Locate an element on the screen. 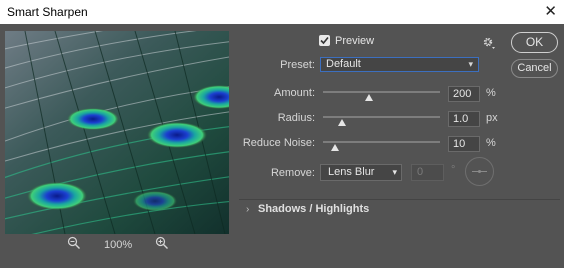  preset-label: Preset: is located at coordinates (297, 65).